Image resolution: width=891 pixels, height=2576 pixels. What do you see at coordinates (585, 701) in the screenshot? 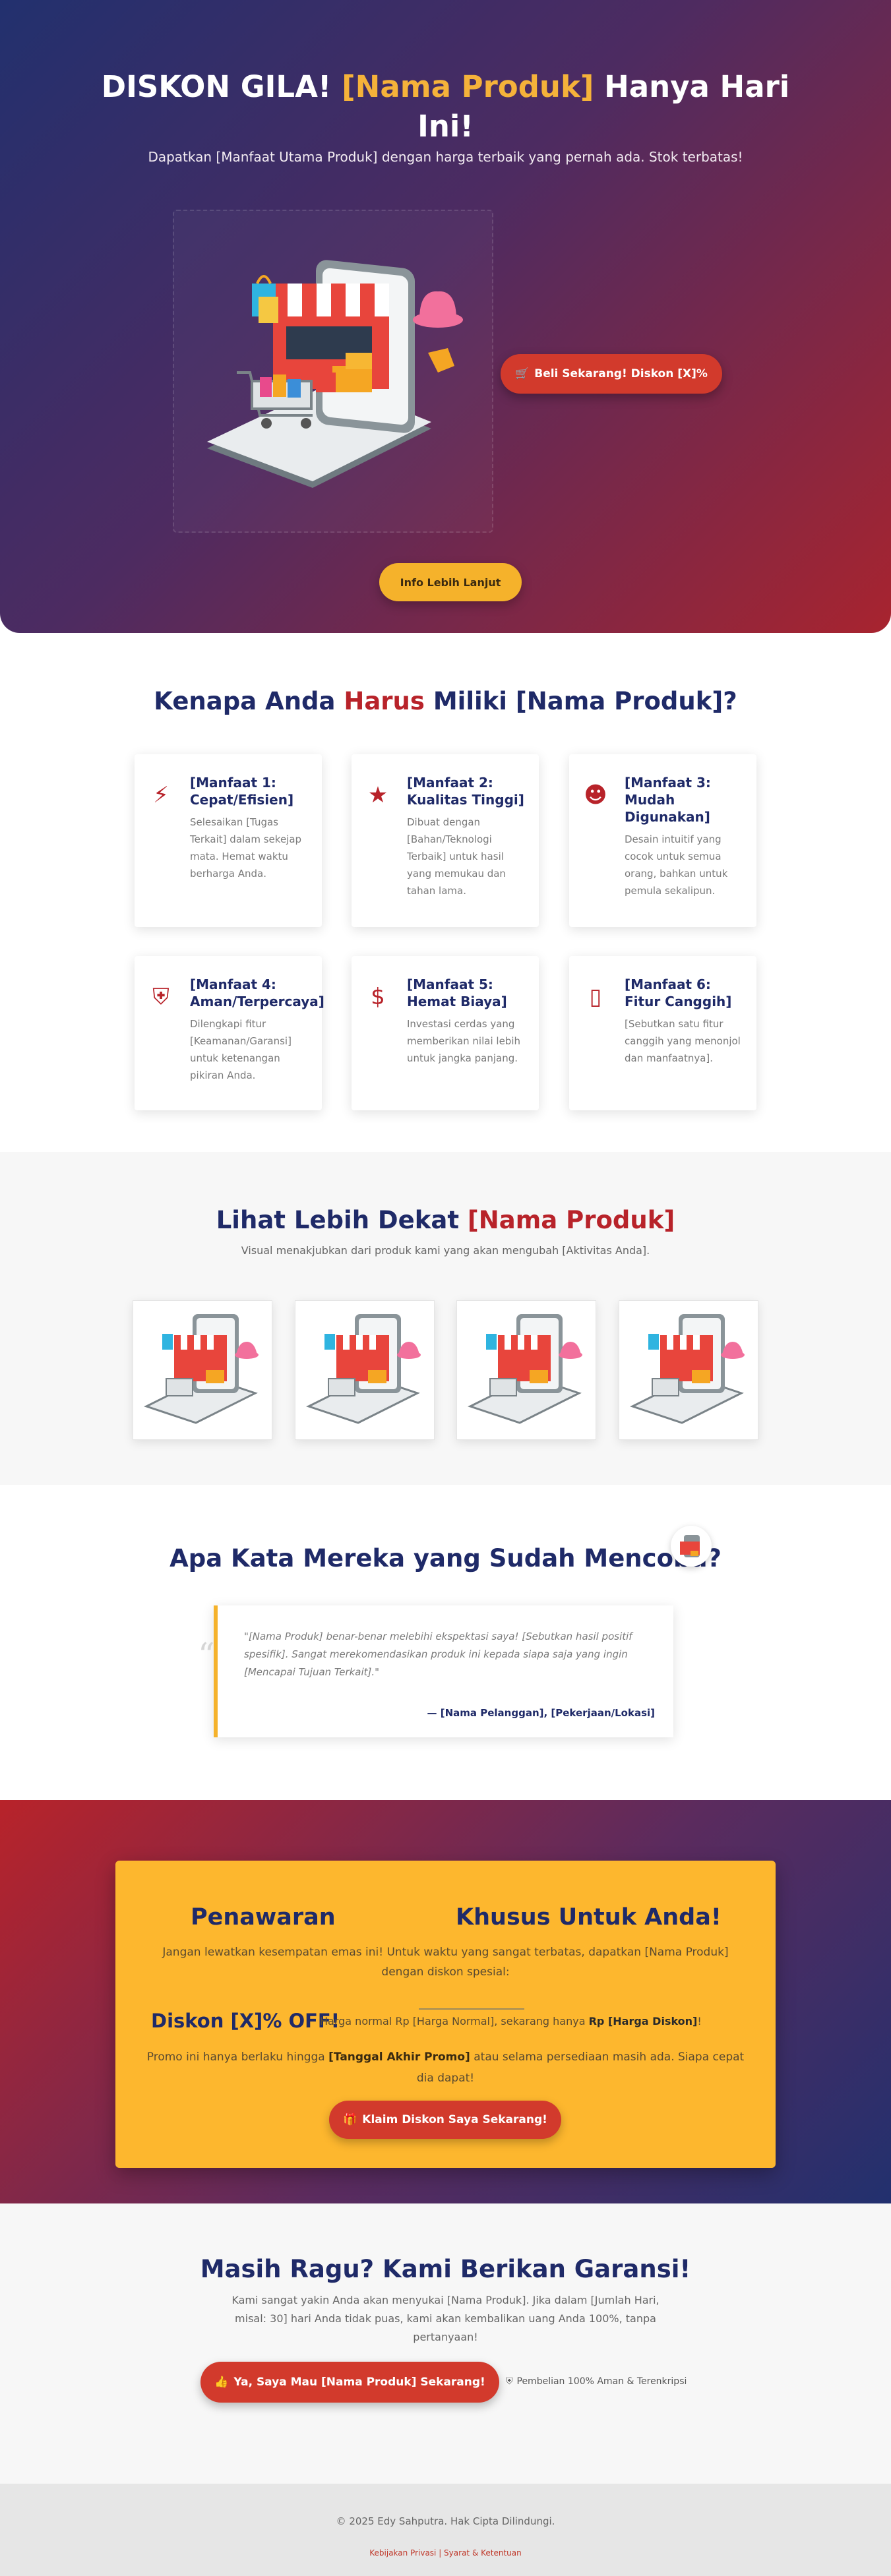
I see `benefits-title-c: Miliki [Nama Produk]?` at bounding box center [585, 701].